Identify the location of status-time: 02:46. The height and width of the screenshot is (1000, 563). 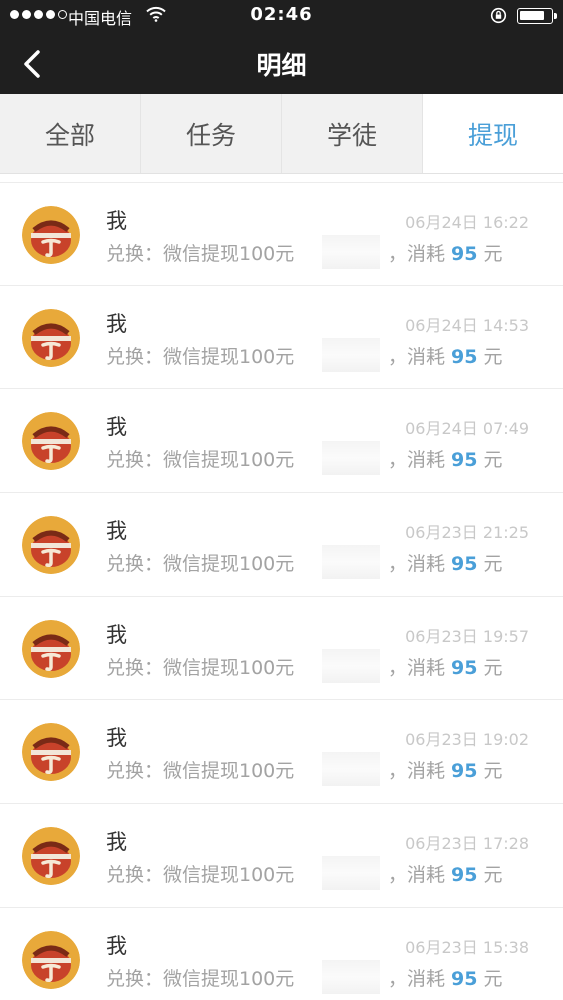
(281, 14).